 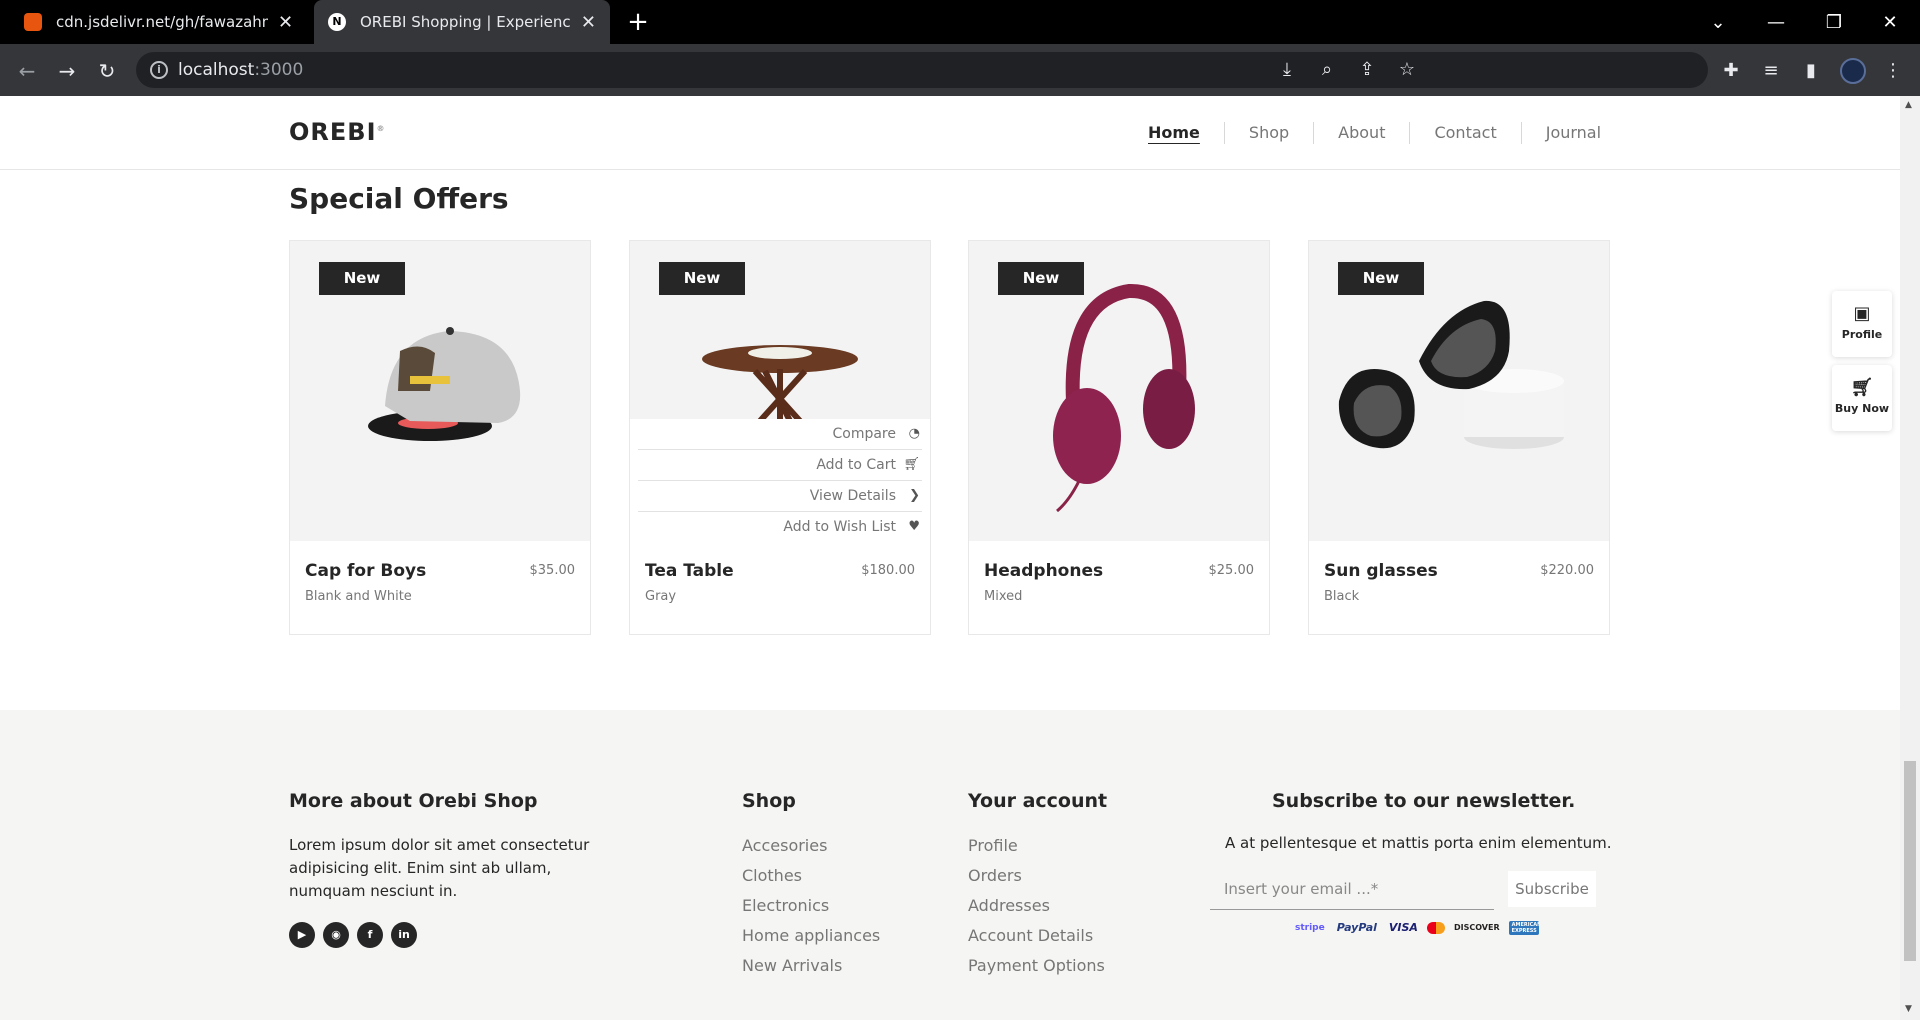 What do you see at coordinates (337, 22) in the screenshot?
I see `notion-favicon-icon: N` at bounding box center [337, 22].